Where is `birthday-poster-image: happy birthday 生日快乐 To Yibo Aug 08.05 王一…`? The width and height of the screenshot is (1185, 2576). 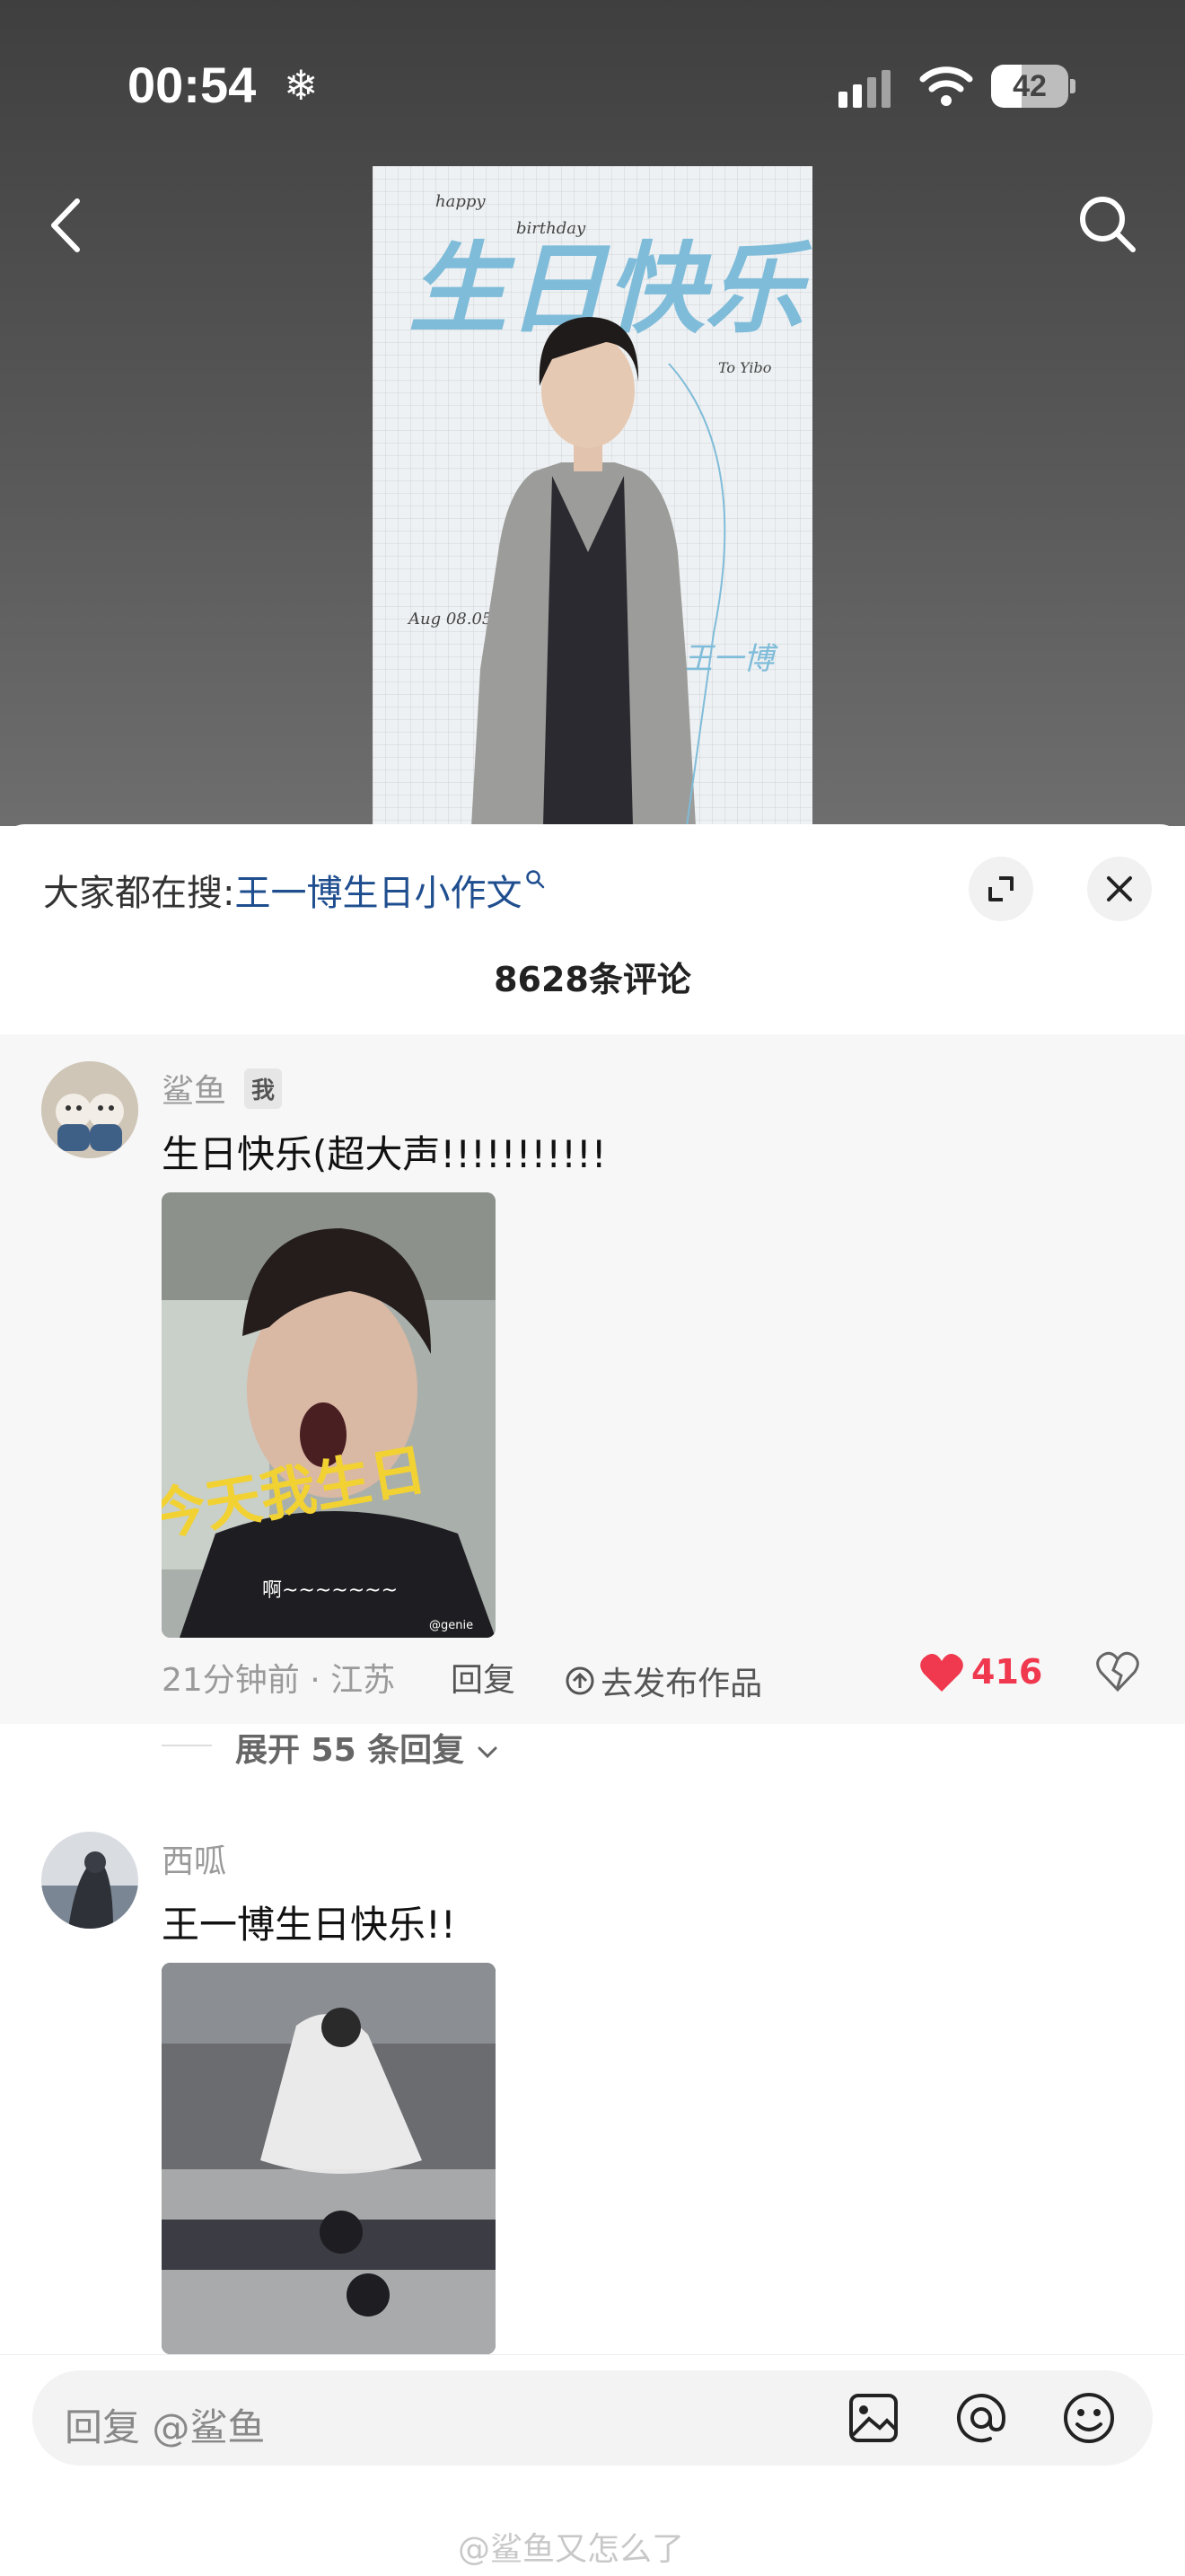
birthday-poster-image: happy birthday 生日快乐 To Yibo Aug 08.05 王一… is located at coordinates (592, 496).